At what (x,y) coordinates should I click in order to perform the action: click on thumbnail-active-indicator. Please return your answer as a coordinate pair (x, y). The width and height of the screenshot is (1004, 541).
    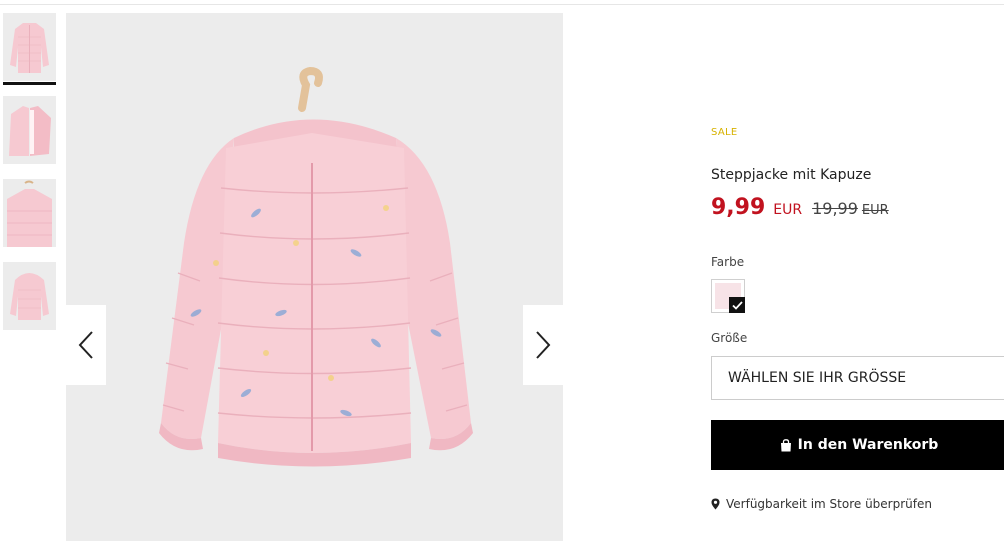
    Looking at the image, I should click on (29, 83).